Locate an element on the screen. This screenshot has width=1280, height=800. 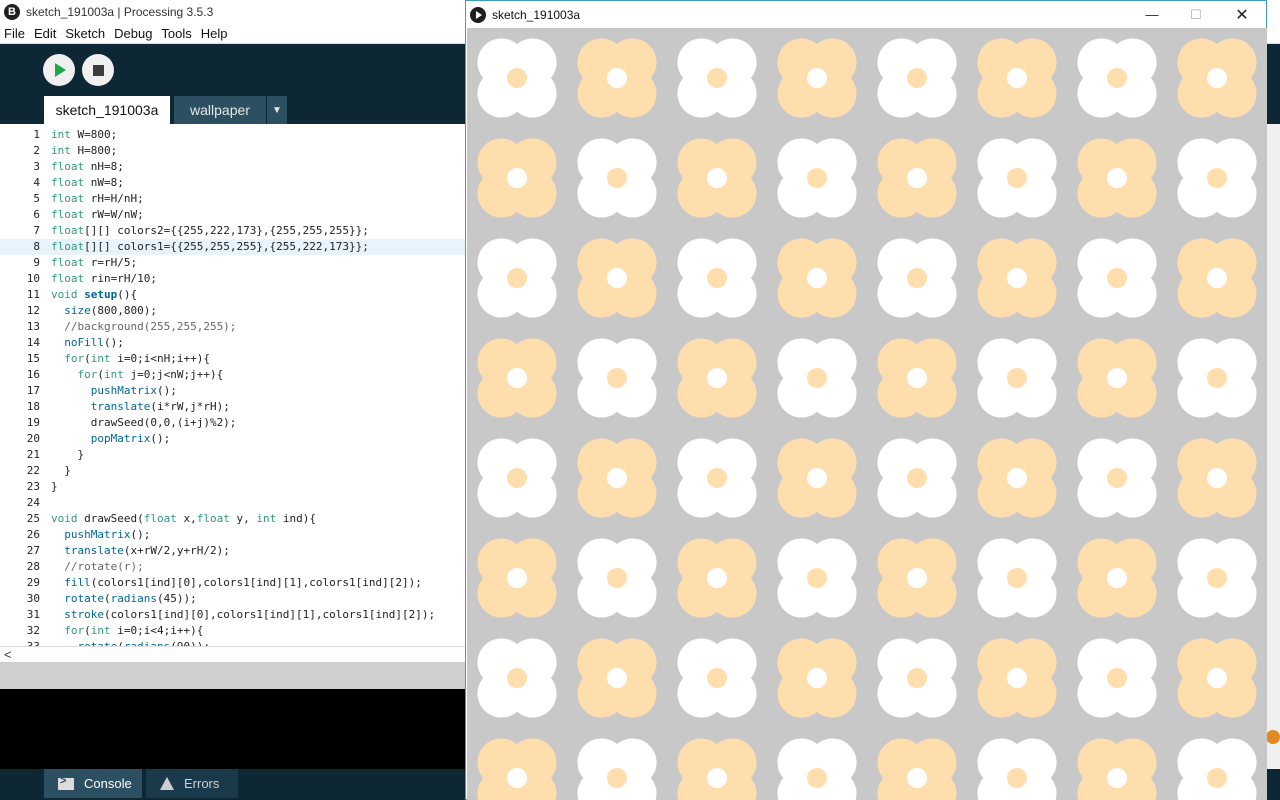
menu-help: Help is located at coordinates (215, 33).